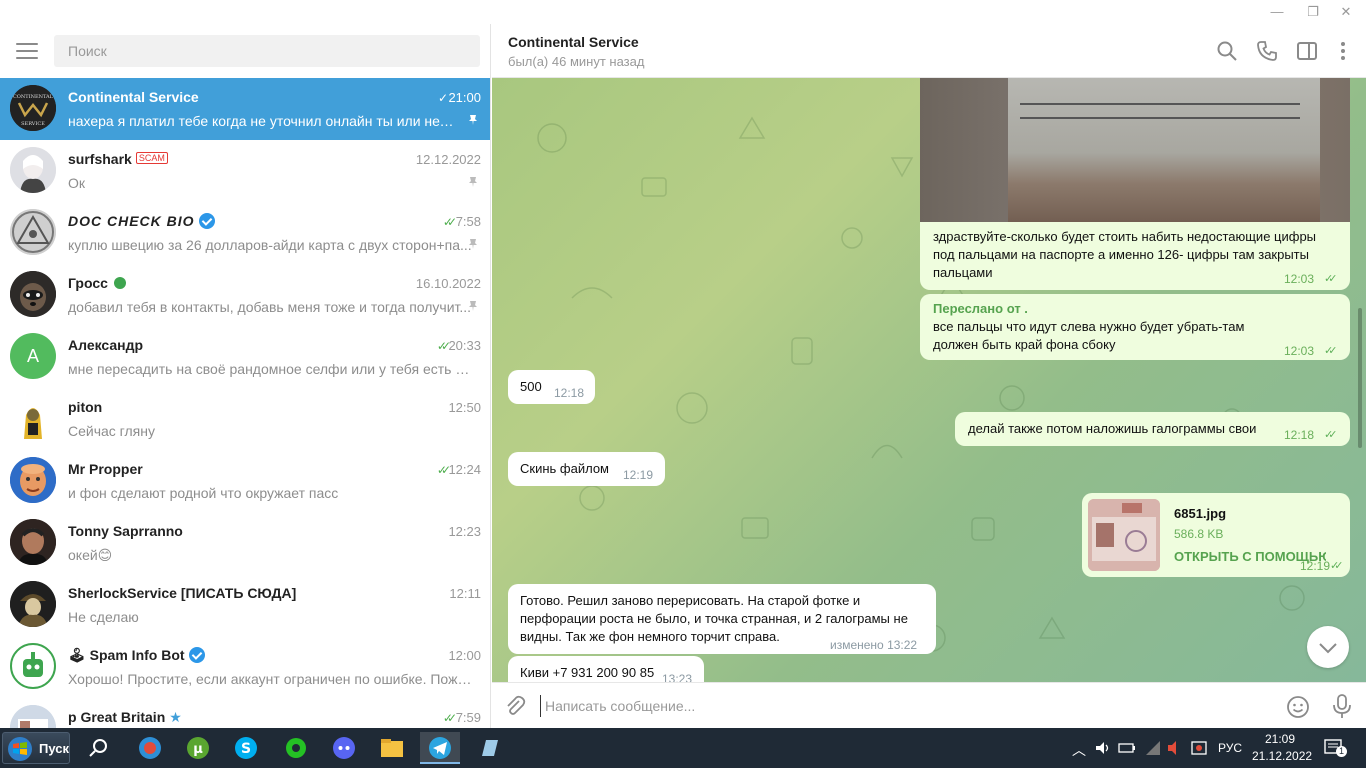 This screenshot has height=768, width=1366. I want to click on scroll-down-button, so click(1328, 647).